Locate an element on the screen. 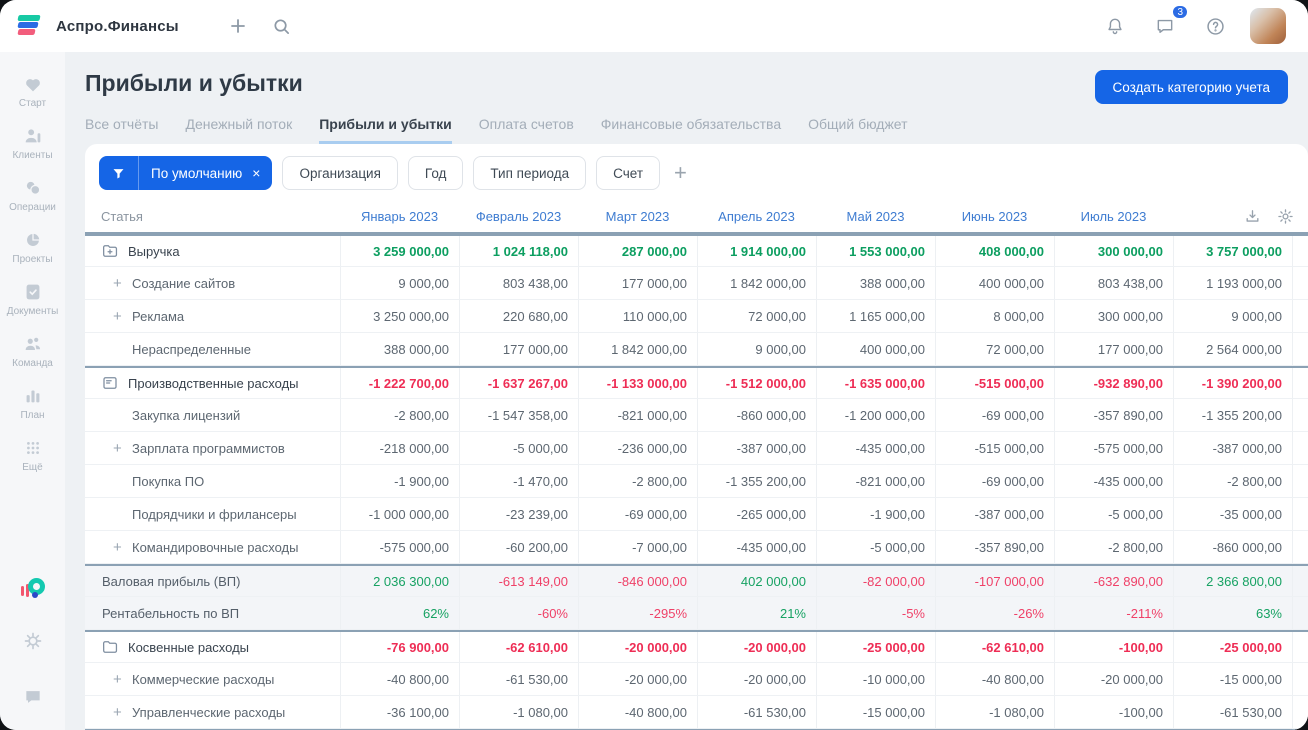  sidebar-bottom is located at coordinates (33, 649).